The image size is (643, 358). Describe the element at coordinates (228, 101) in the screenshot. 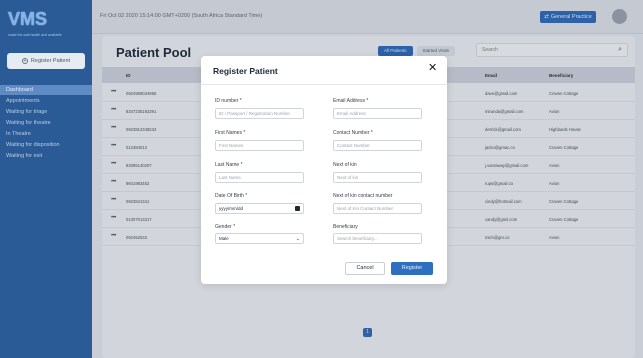

I see `id-number-label: ID number *` at that location.